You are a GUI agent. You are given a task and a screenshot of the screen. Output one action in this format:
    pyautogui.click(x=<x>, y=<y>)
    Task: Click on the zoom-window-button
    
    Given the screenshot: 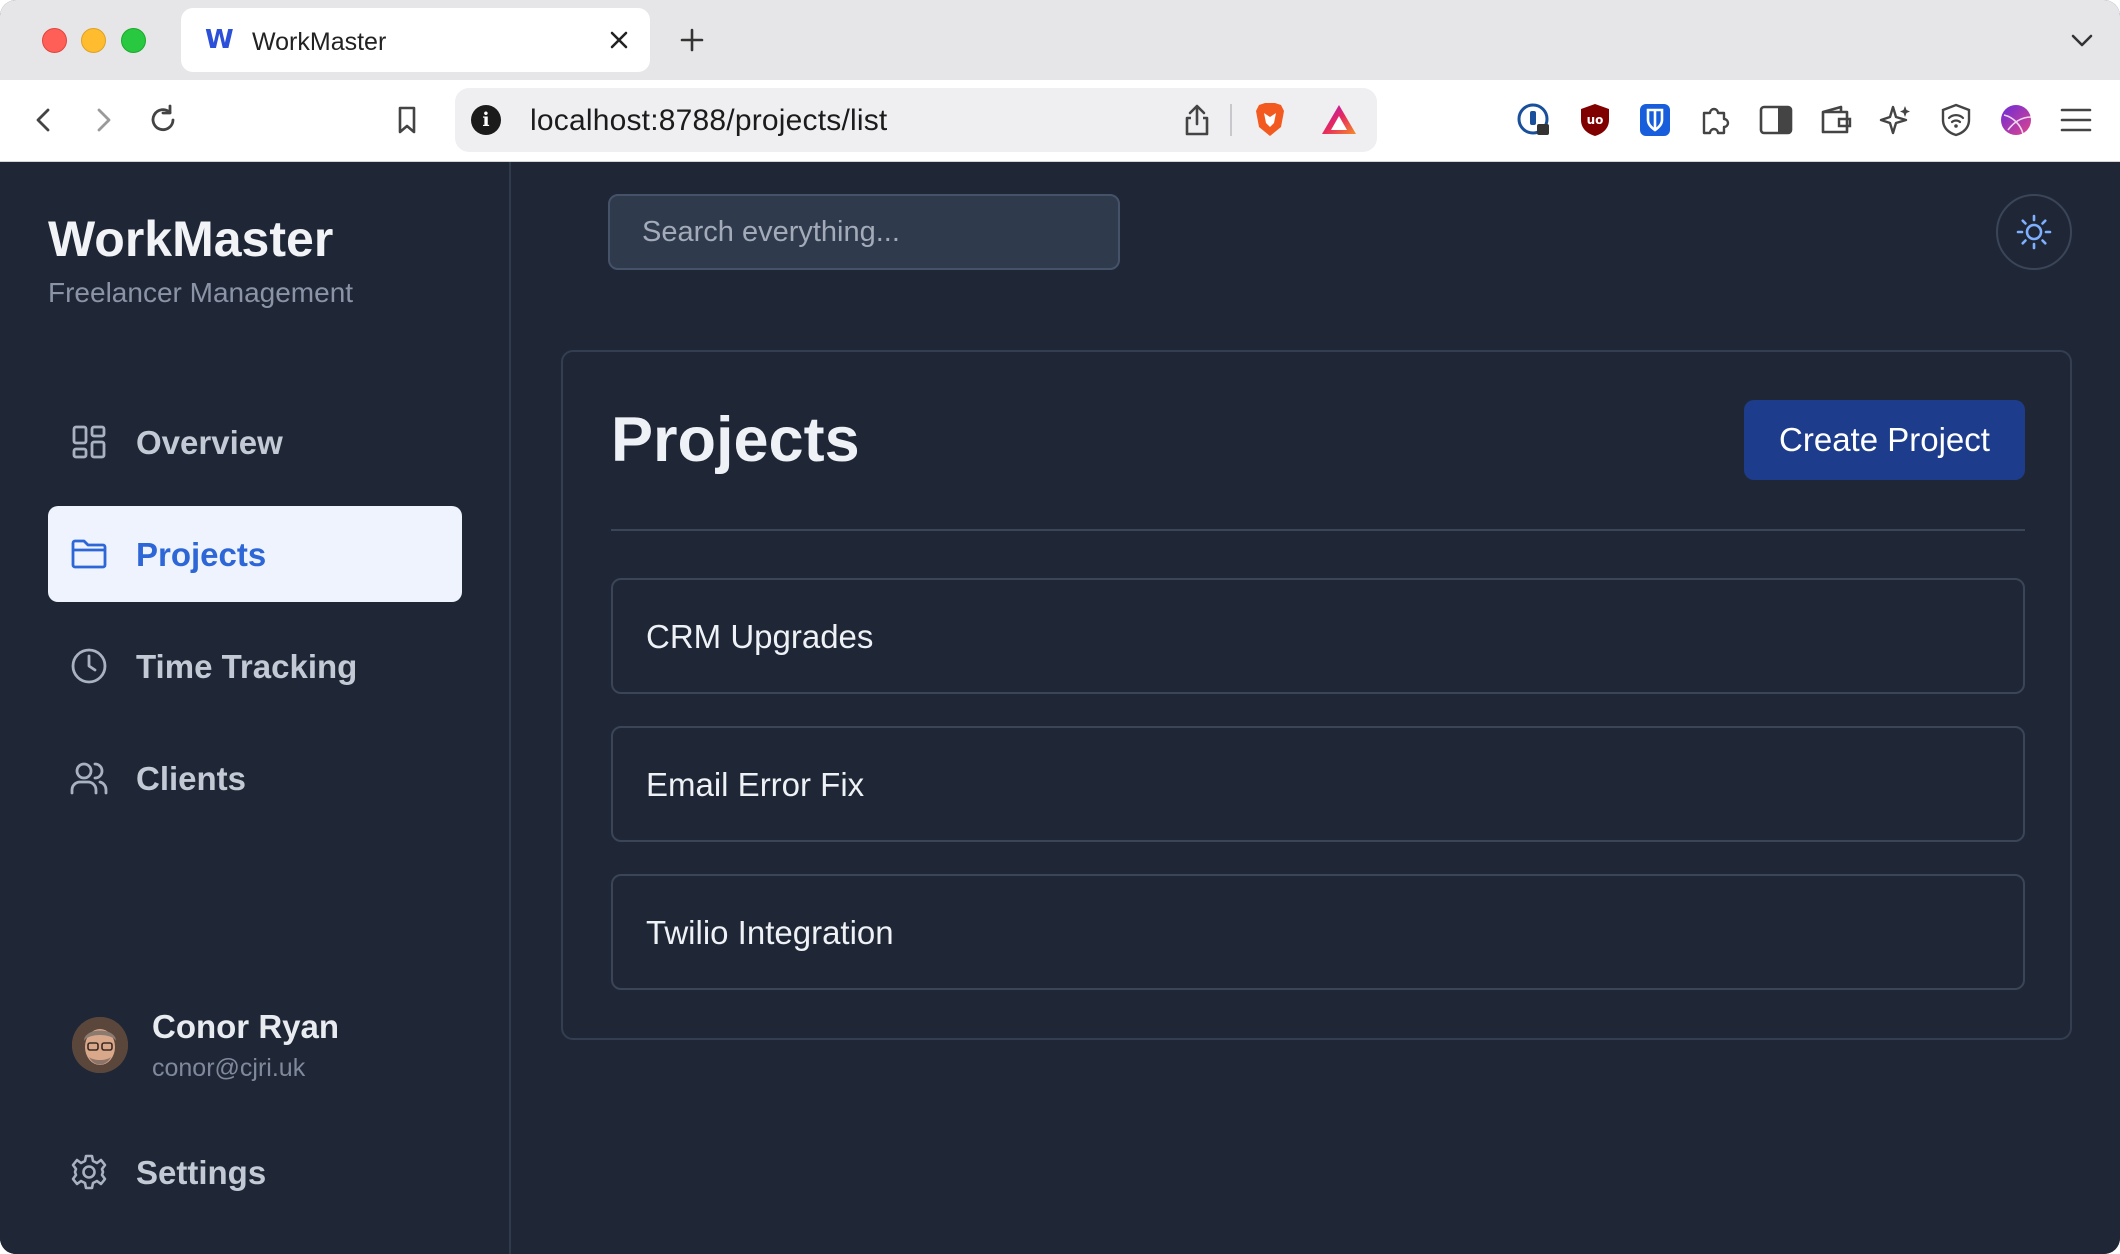 What is the action you would take?
    pyautogui.click(x=133, y=40)
    